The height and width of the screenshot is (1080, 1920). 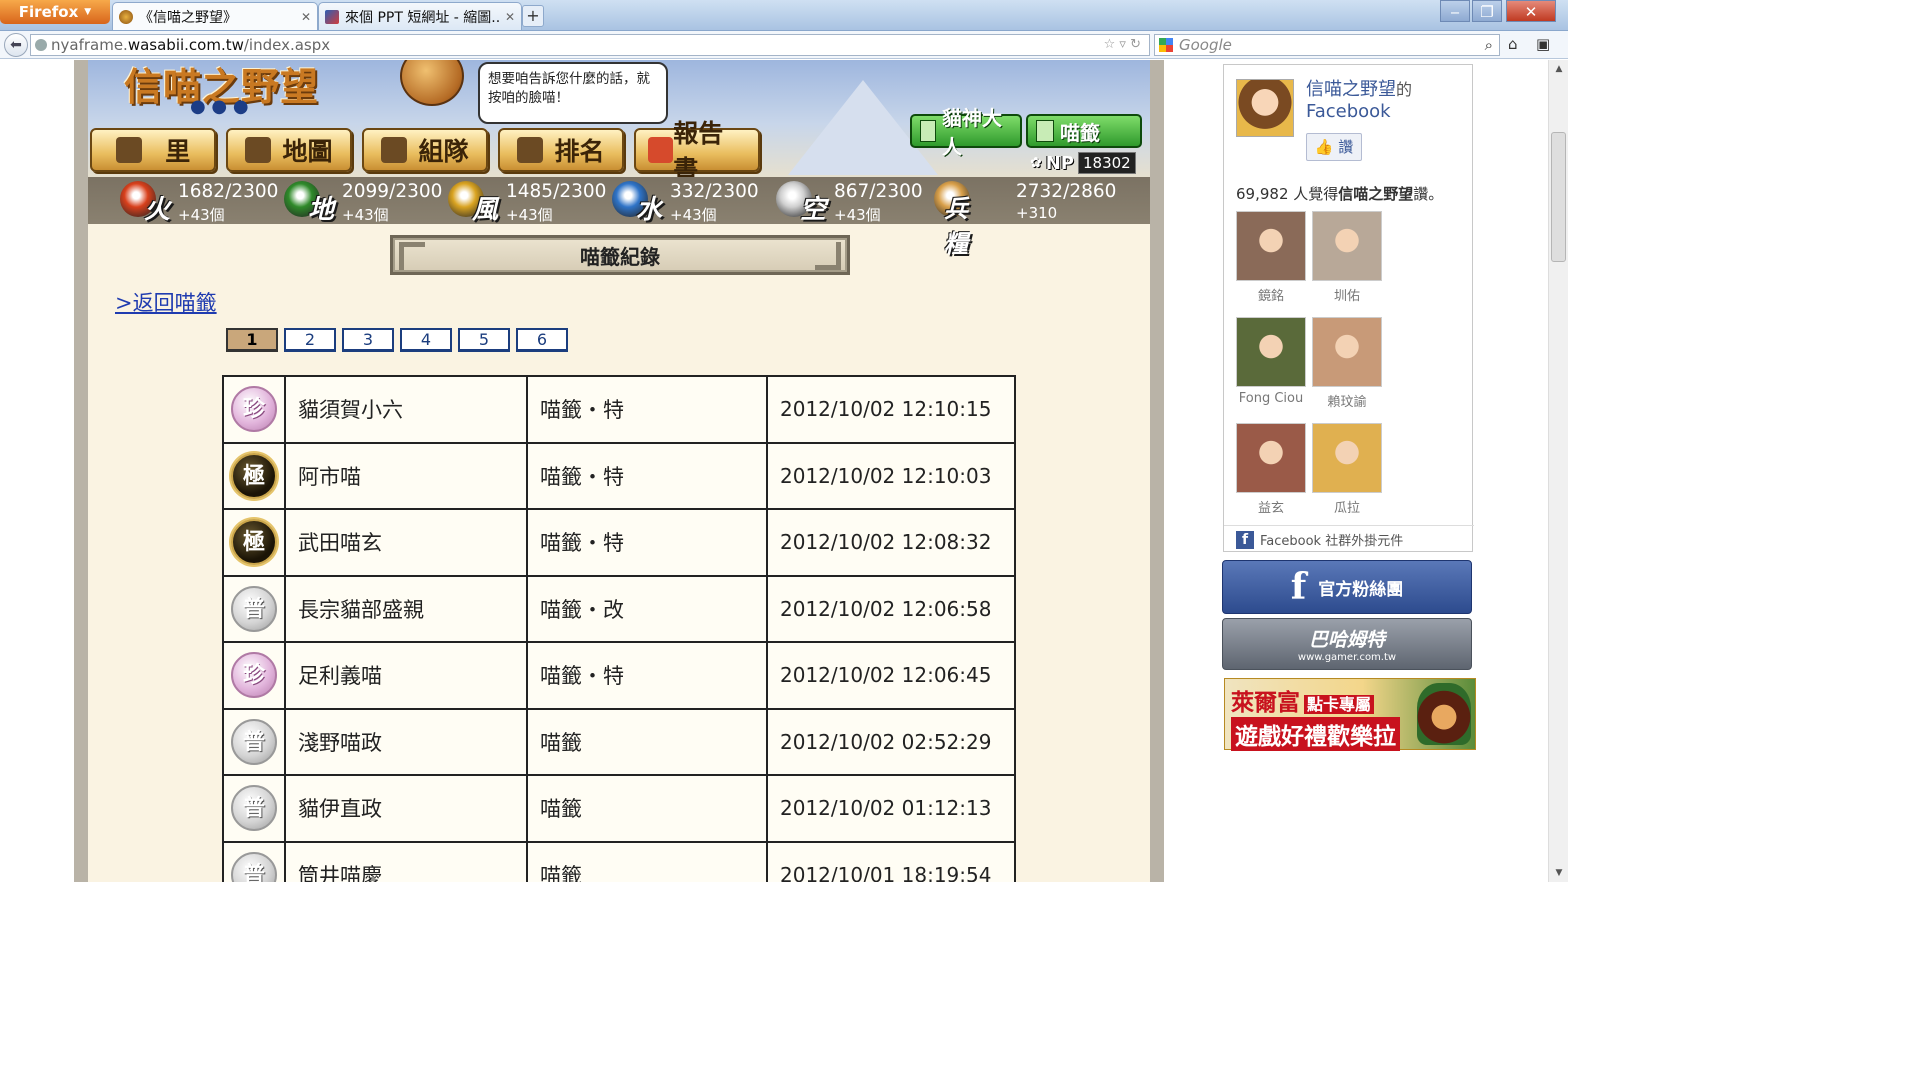 I want to click on card-name: 淺野喵政, so click(x=406, y=741).